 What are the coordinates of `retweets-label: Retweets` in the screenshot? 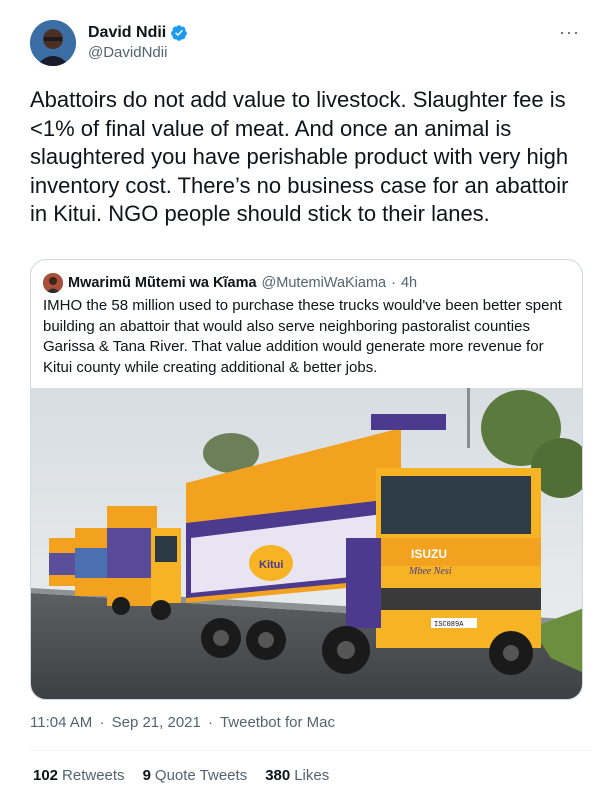 It's located at (93, 775).